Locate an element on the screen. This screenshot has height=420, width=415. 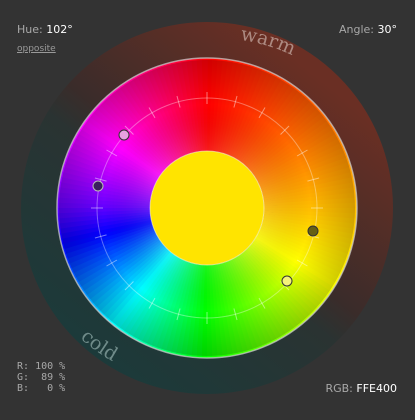
marker-pink is located at coordinates (124, 135).